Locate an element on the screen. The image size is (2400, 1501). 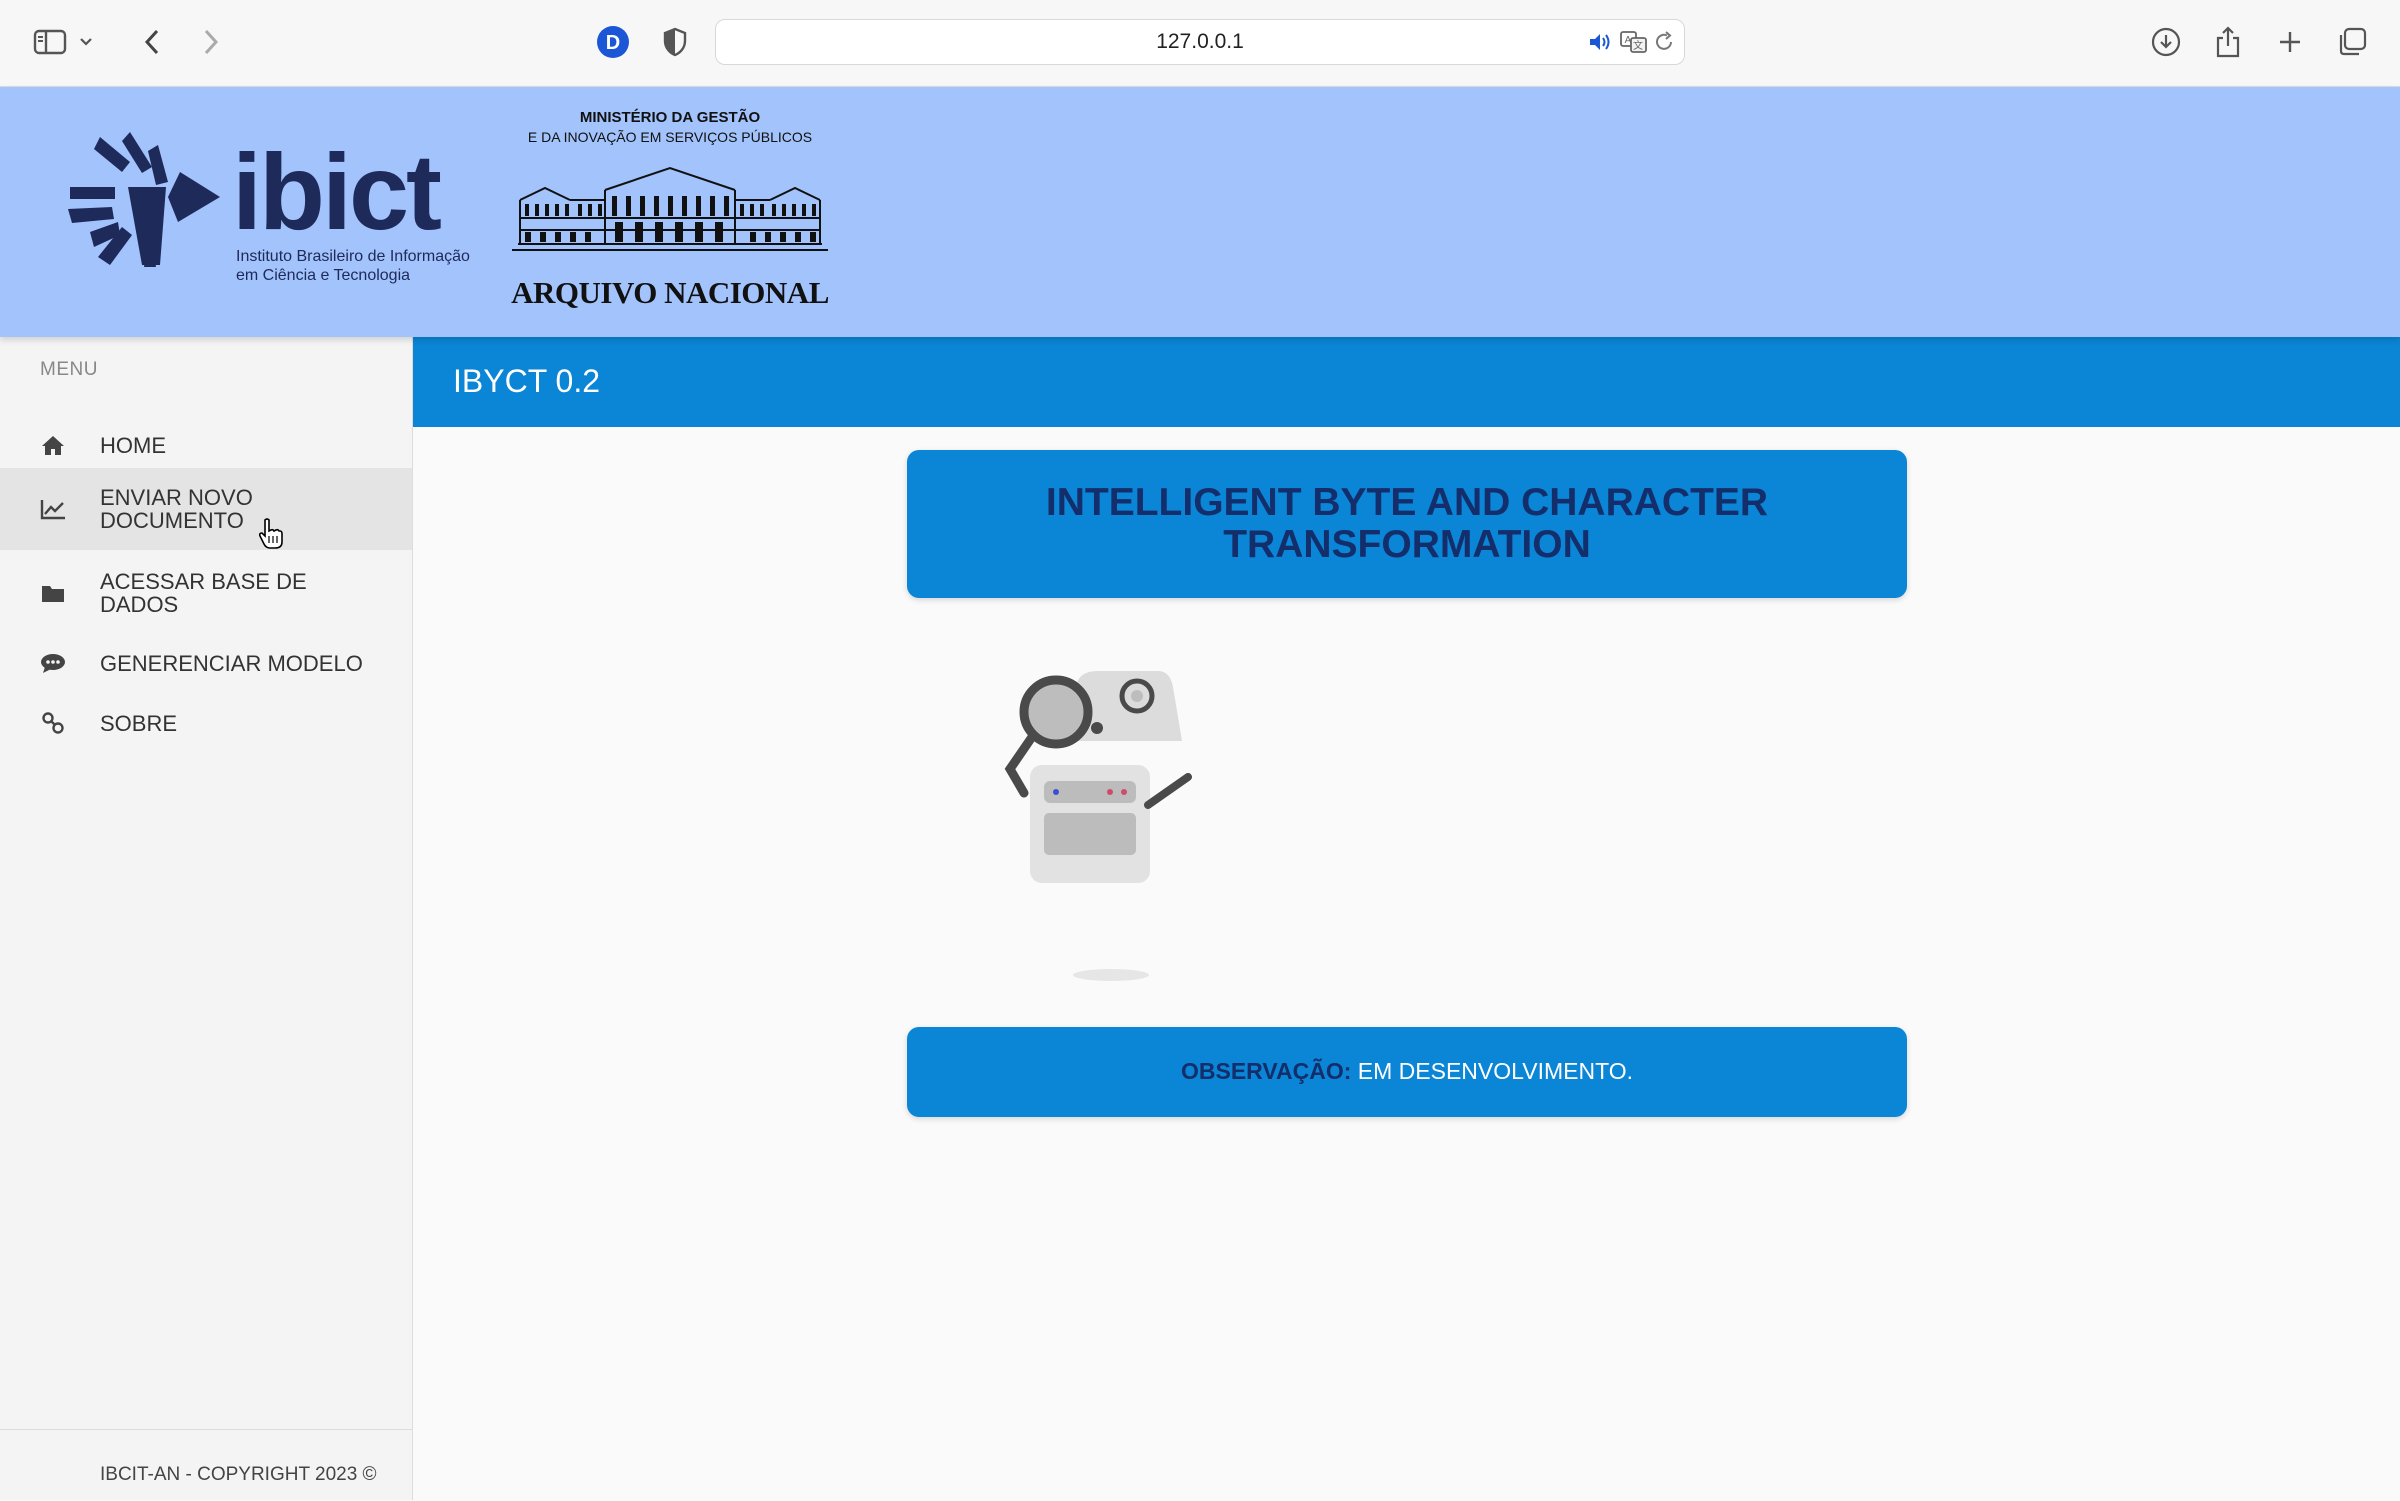
pointer-cursor-icon is located at coordinates (271, 534).